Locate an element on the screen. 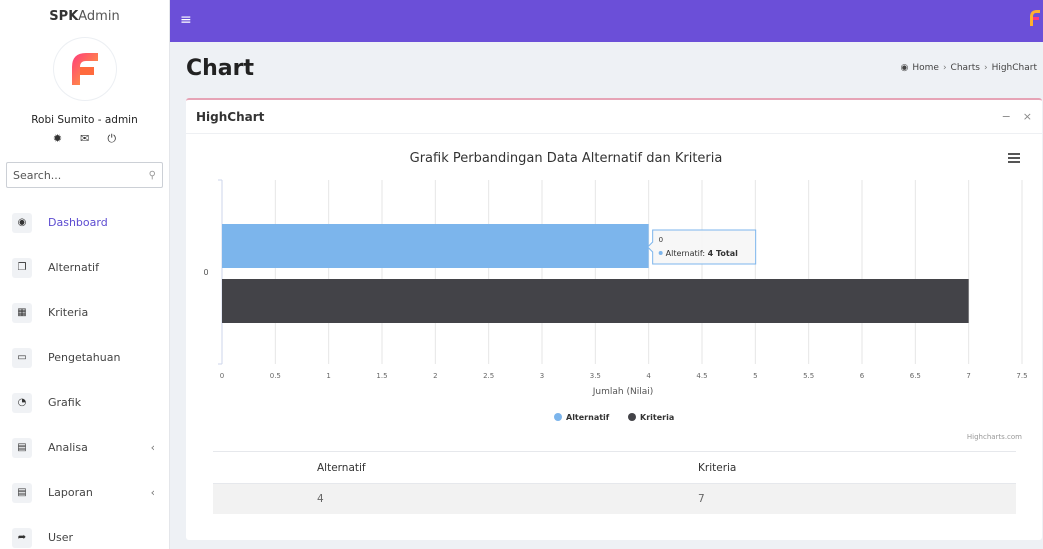 The image size is (1043, 549). x-tick-label: 1.5 is located at coordinates (381, 376).